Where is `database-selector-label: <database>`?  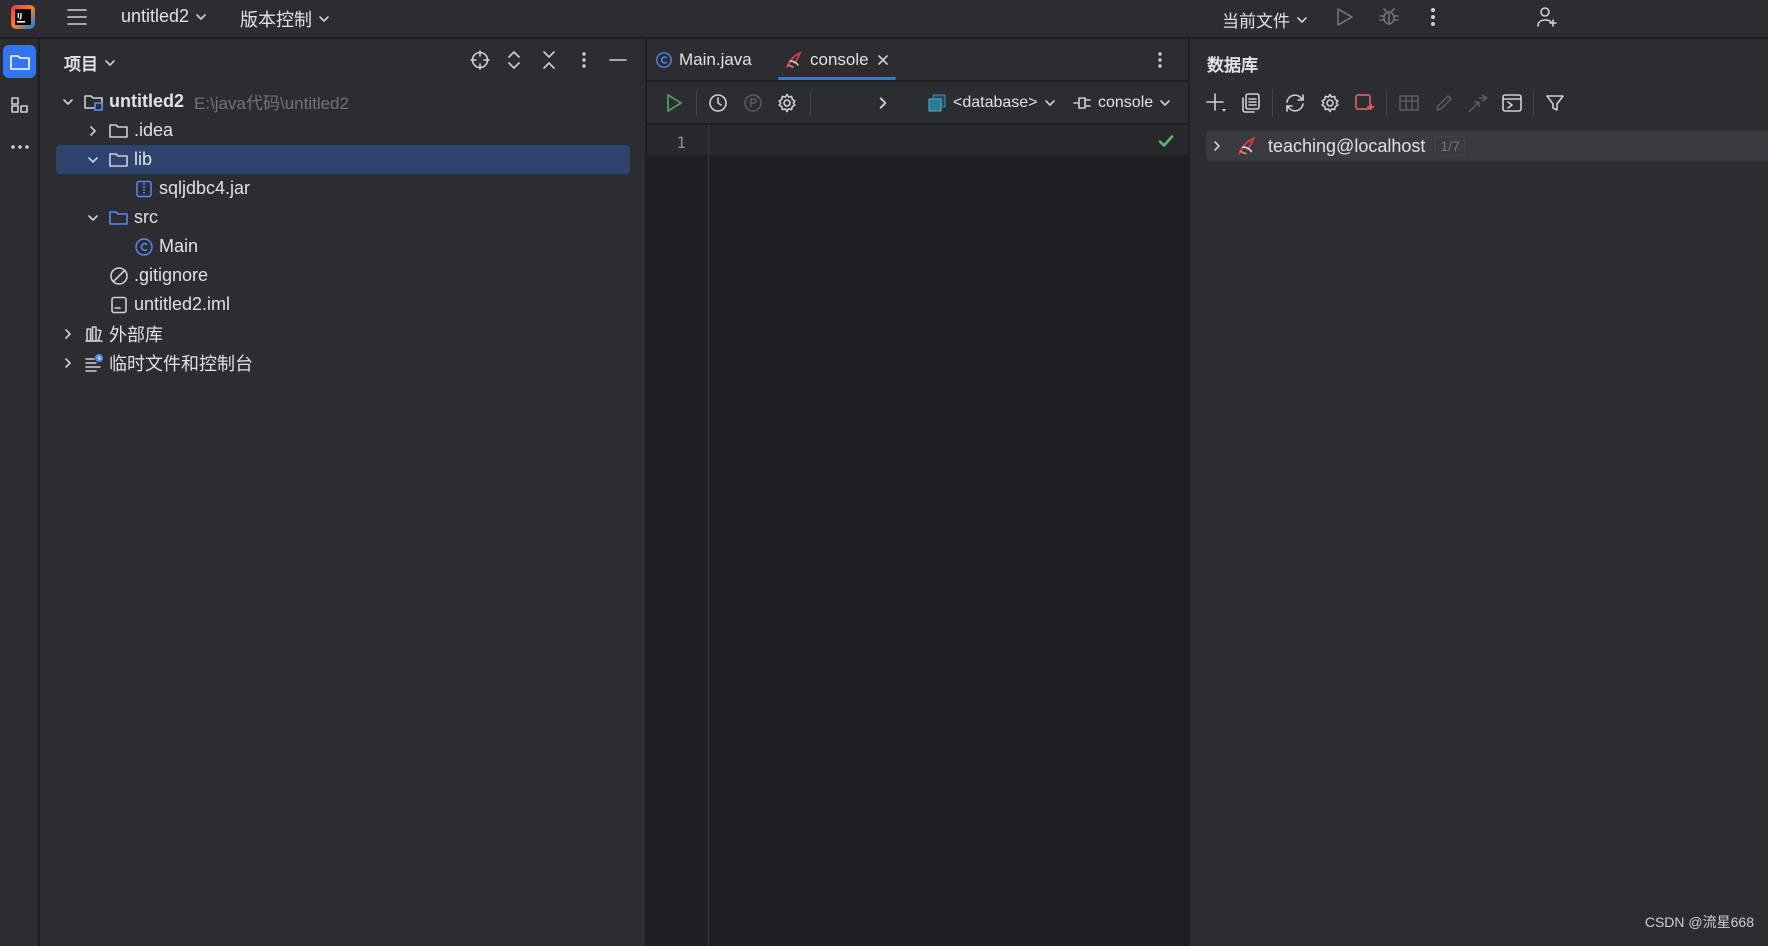
database-selector-label: <database> is located at coordinates (995, 102).